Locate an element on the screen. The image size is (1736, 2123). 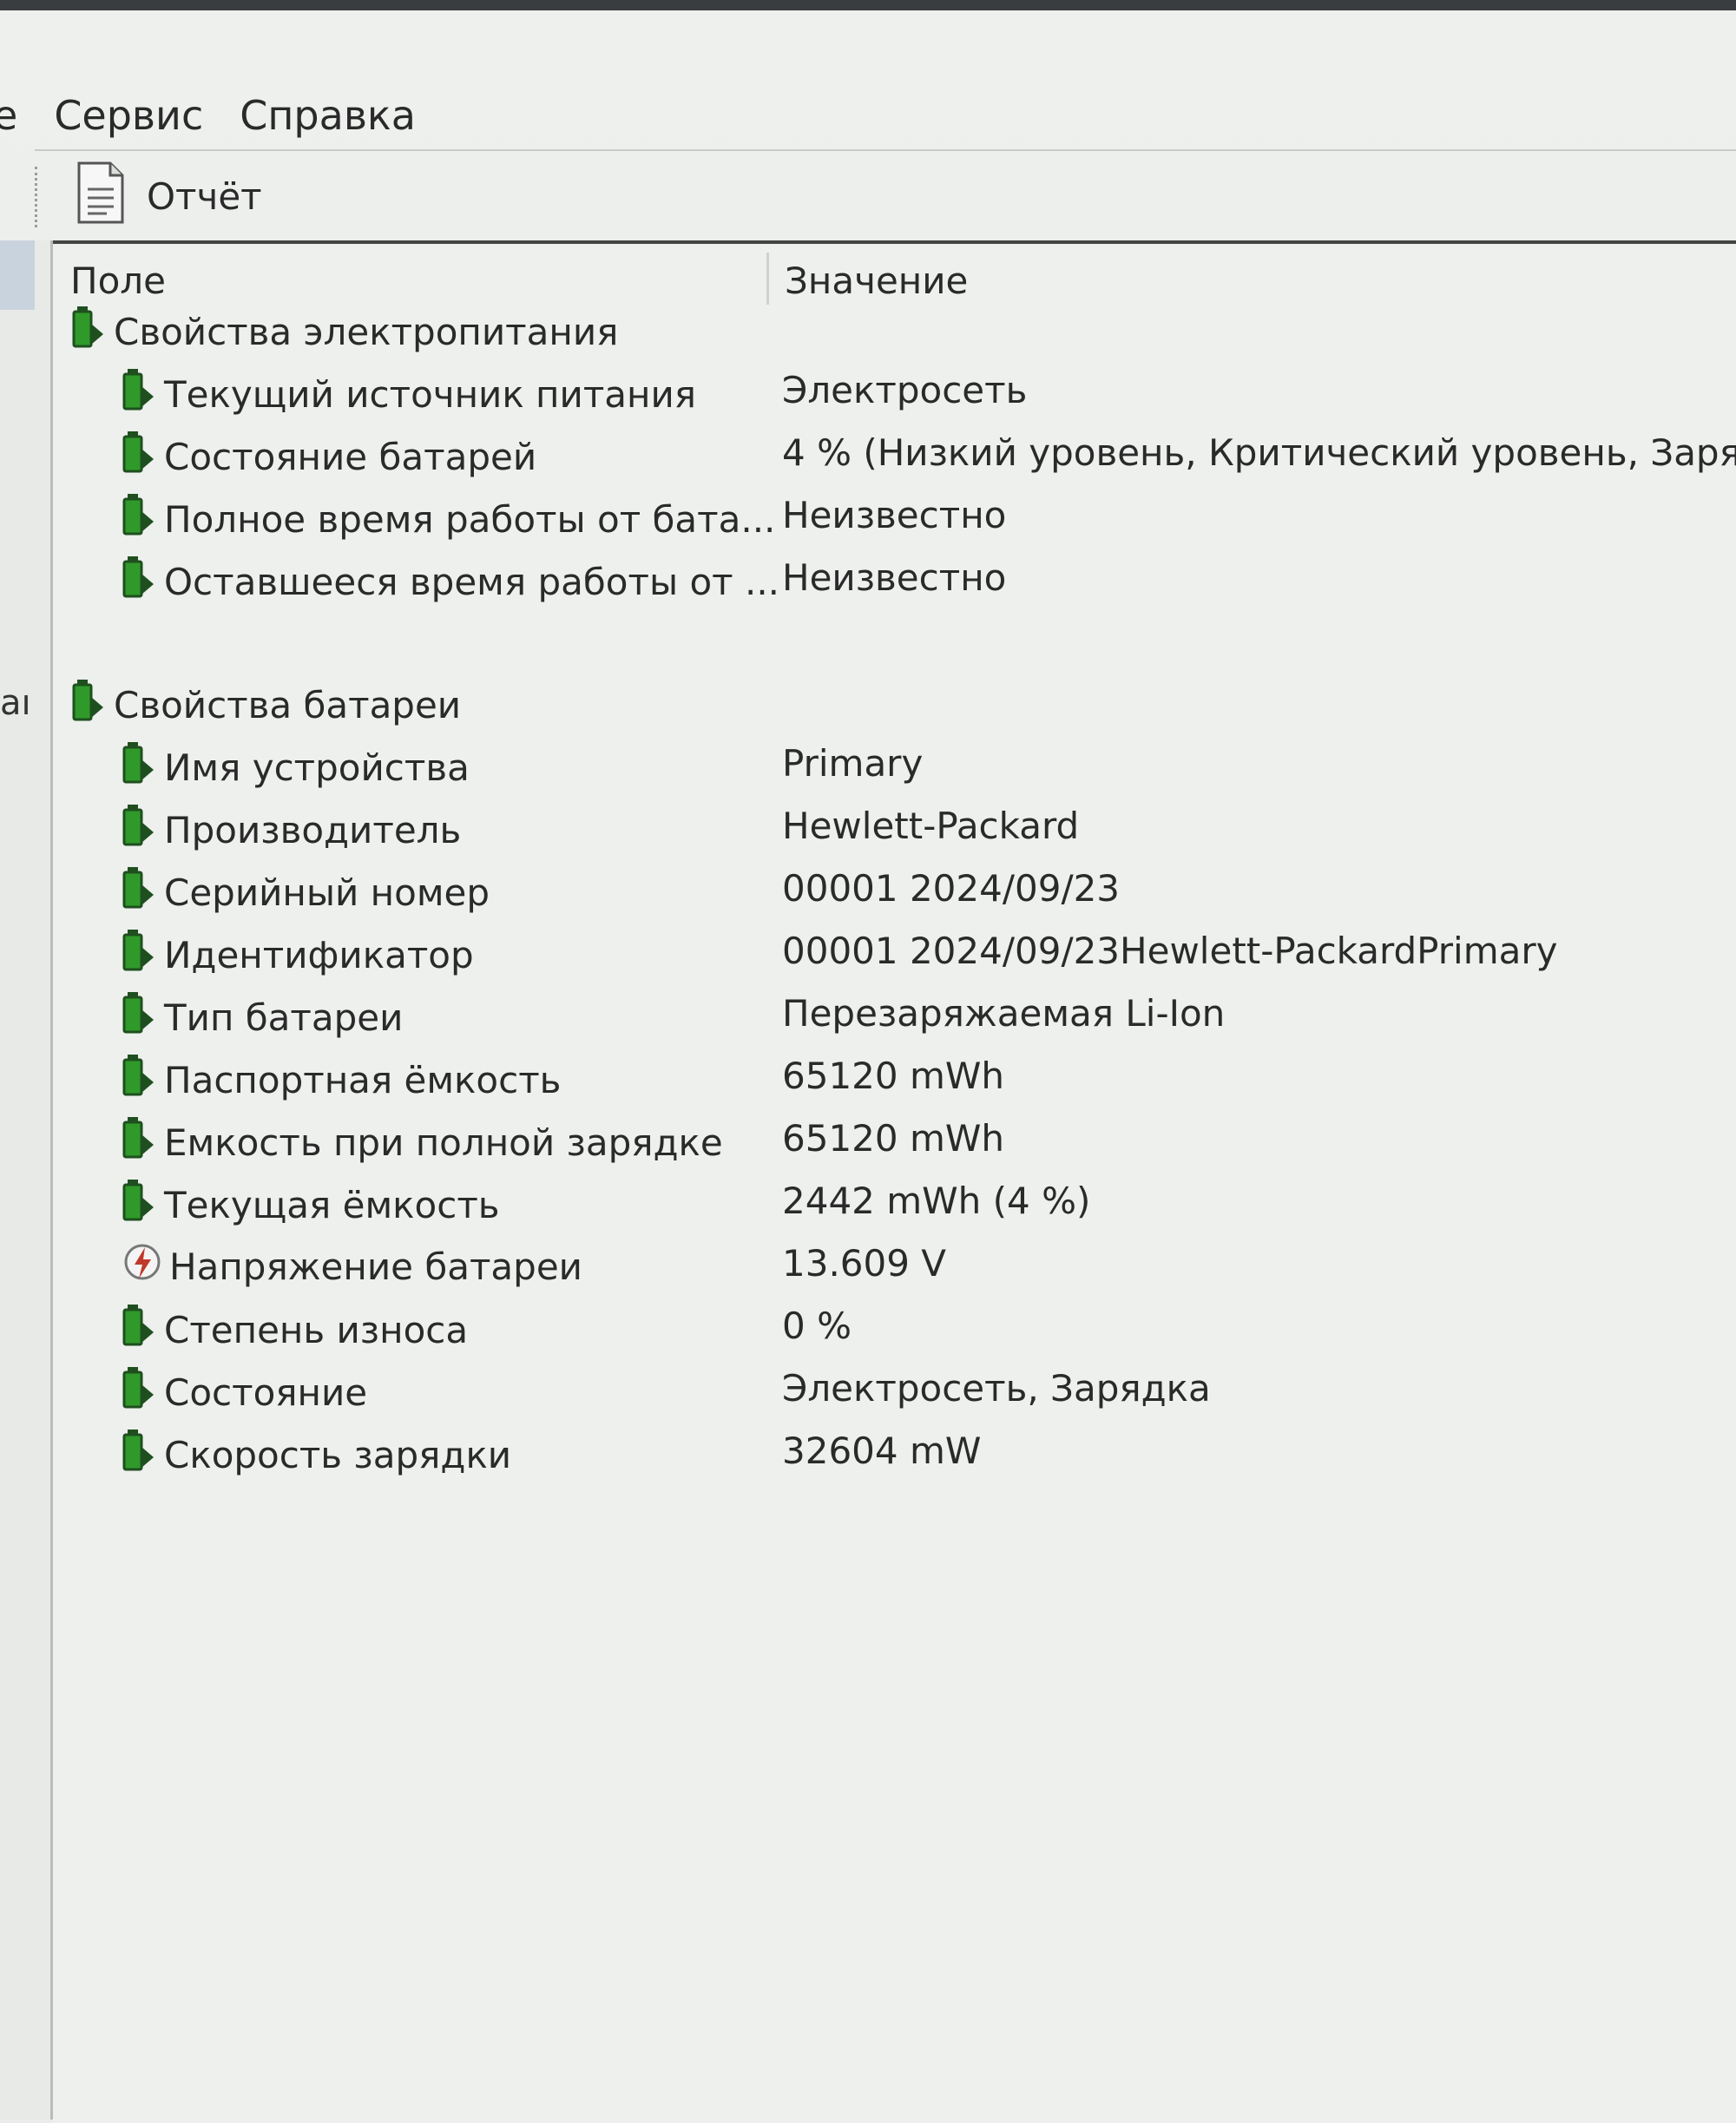
property-field: Имя устройства is located at coordinates (296, 767).